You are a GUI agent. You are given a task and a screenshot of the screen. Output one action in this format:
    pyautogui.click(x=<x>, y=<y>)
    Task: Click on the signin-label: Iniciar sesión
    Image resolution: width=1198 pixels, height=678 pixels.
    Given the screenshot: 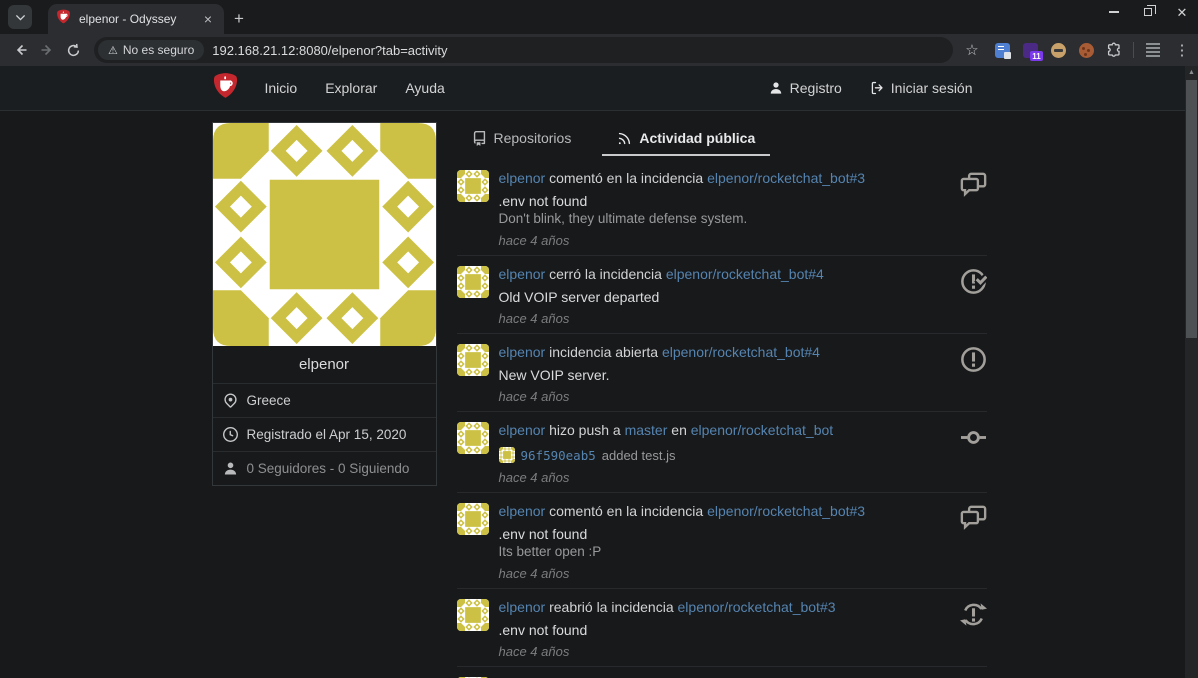 What is the action you would take?
    pyautogui.click(x=931, y=88)
    